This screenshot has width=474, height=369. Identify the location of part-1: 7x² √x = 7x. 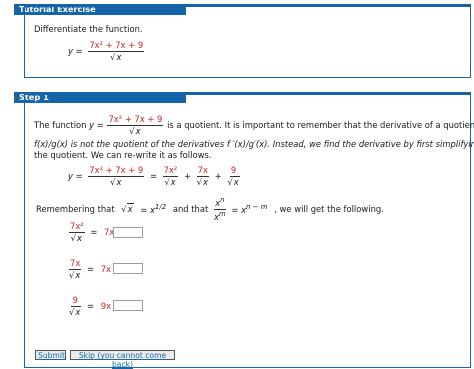
(92, 232).